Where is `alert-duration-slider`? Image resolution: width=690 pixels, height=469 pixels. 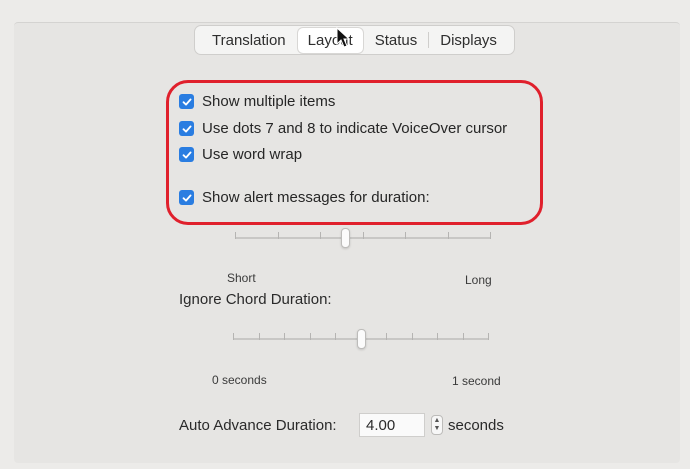
alert-duration-slider is located at coordinates (363, 238).